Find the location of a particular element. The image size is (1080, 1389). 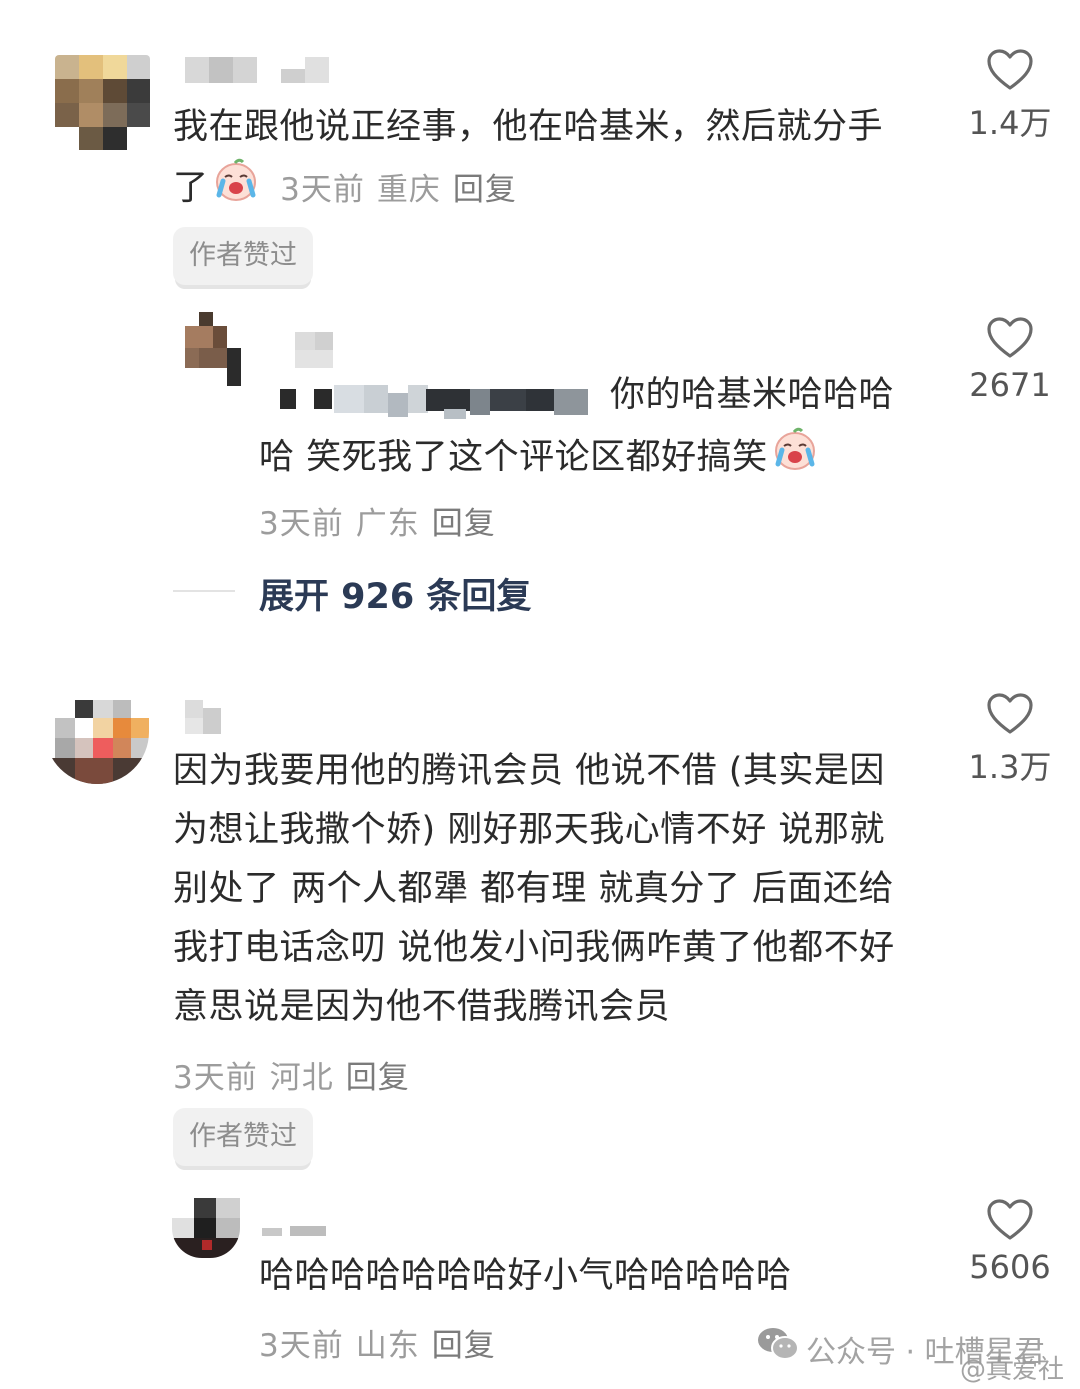

comment-text: 为想让我撒个娇) 刚好那天我心情不好 说那就 is located at coordinates (529, 830).